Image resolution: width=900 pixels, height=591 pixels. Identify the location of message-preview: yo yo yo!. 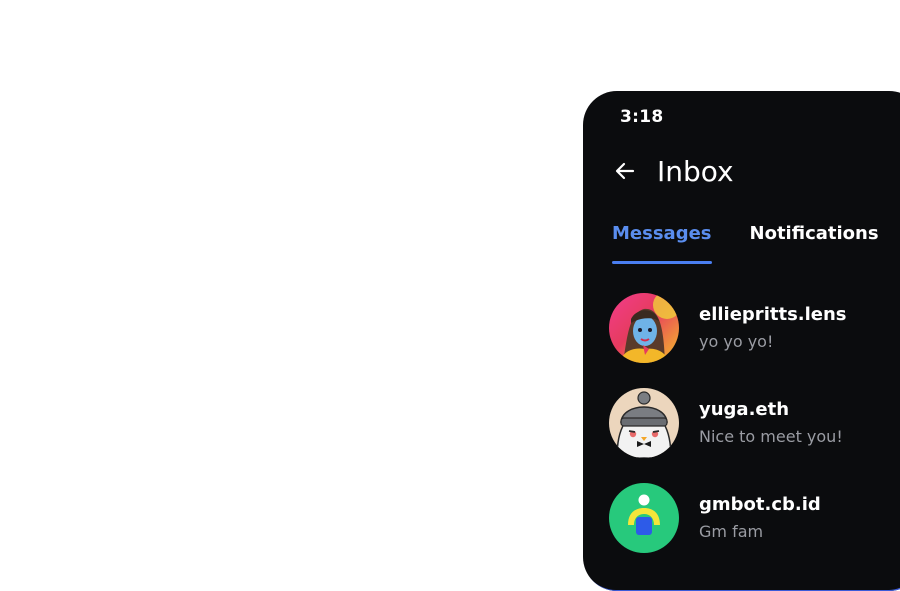
(736, 341).